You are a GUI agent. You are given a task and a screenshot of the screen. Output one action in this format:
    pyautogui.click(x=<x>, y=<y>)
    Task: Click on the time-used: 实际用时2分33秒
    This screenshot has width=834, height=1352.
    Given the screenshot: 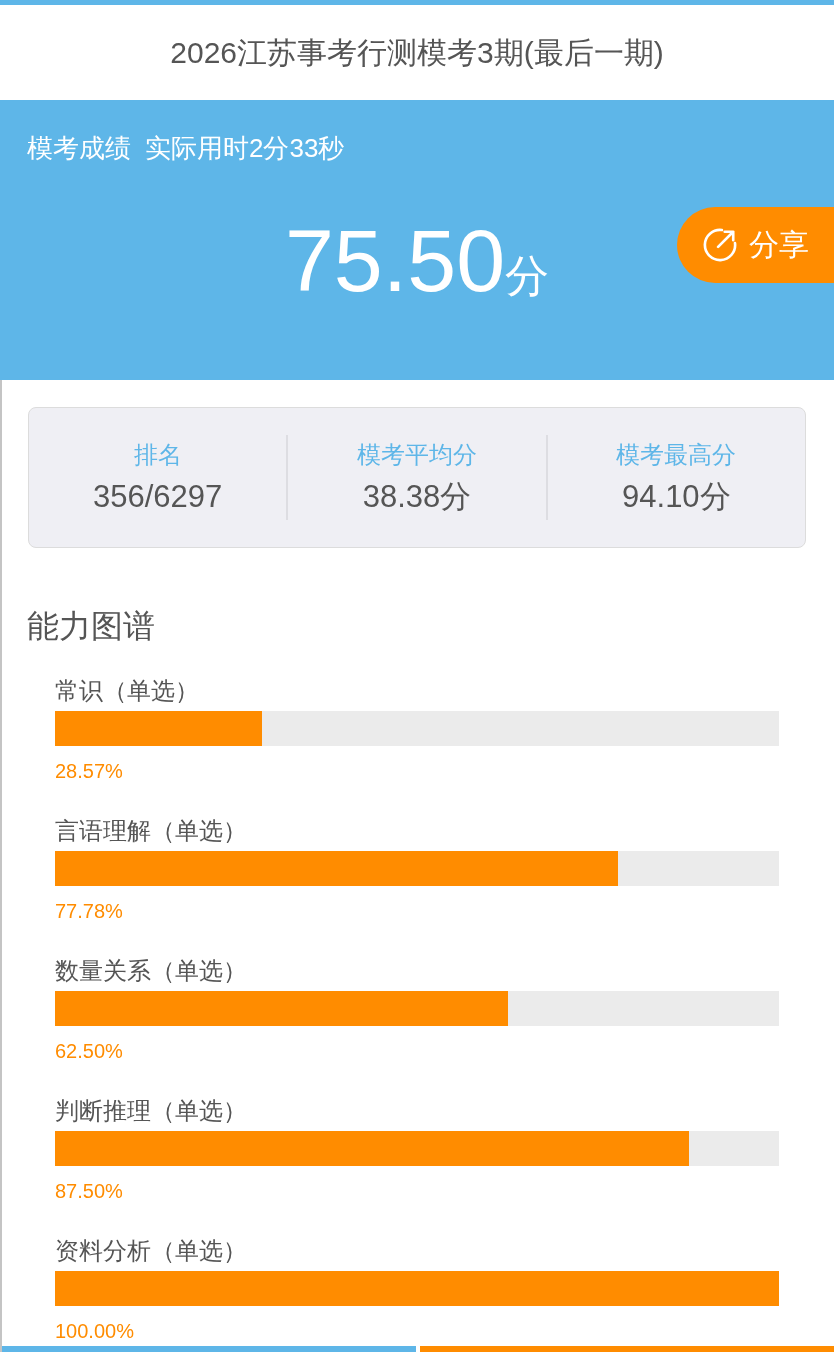 What is the action you would take?
    pyautogui.click(x=245, y=148)
    